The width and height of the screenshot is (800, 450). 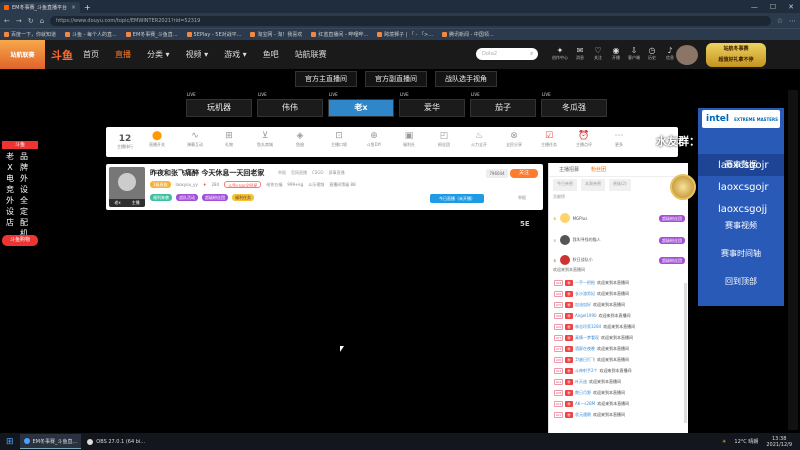 What do you see at coordinates (396, 79) in the screenshot?
I see `official-sub-room-button: 官方副直播间` at bounding box center [396, 79].